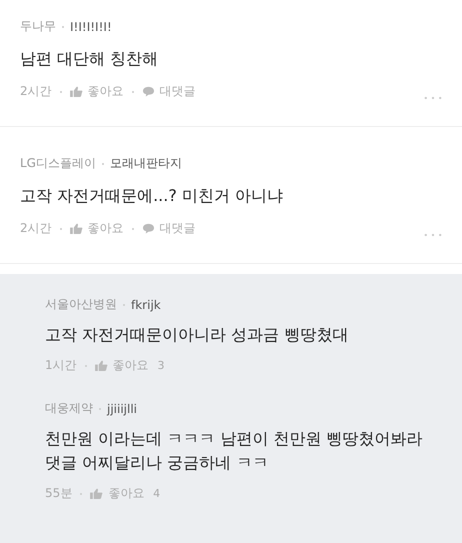  Describe the element at coordinates (90, 59) in the screenshot. I see `comment-text: 남편 대단해 칭찬해` at that location.